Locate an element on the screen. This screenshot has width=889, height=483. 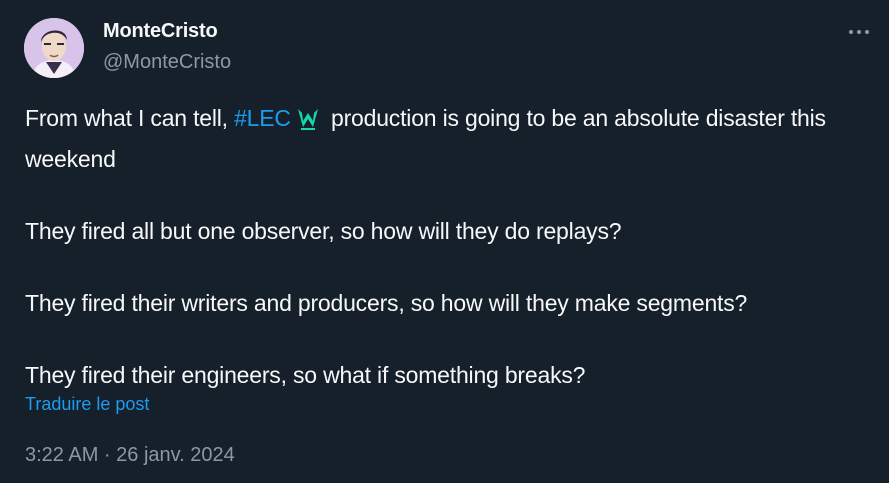
tweet-text-segment: From what I can tell, is located at coordinates (130, 118).